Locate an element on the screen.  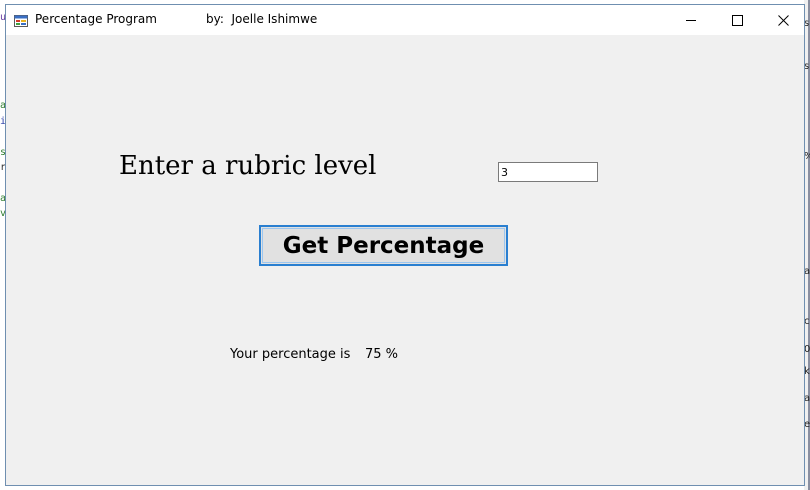
result-label: Your percentage is is located at coordinates (290, 354).